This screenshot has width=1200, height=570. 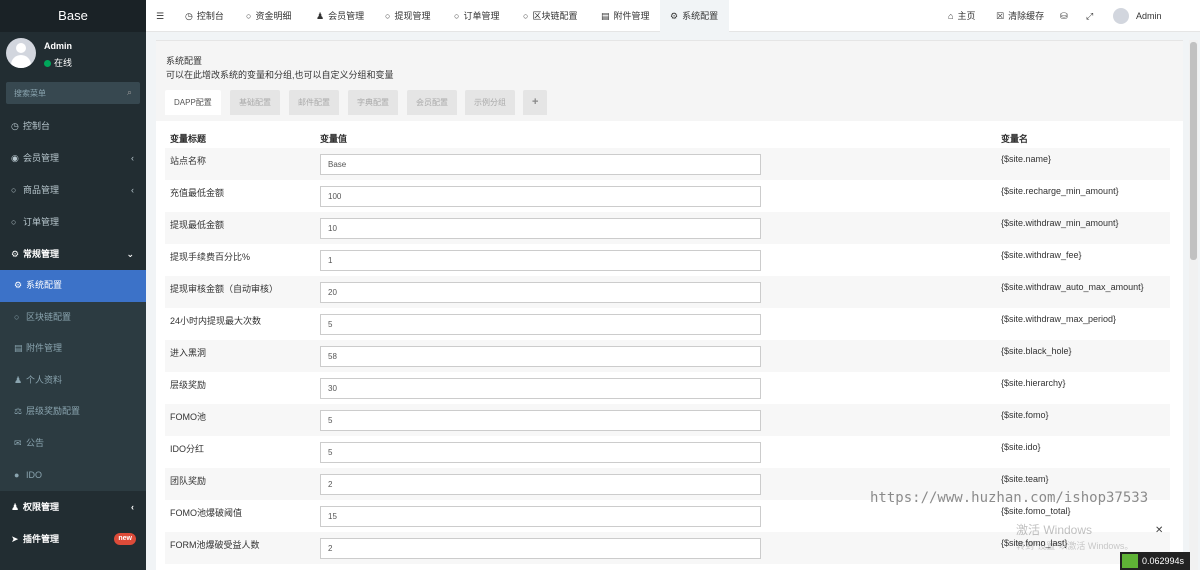 I want to click on translate-icon: ⛁, so click(x=1064, y=16).